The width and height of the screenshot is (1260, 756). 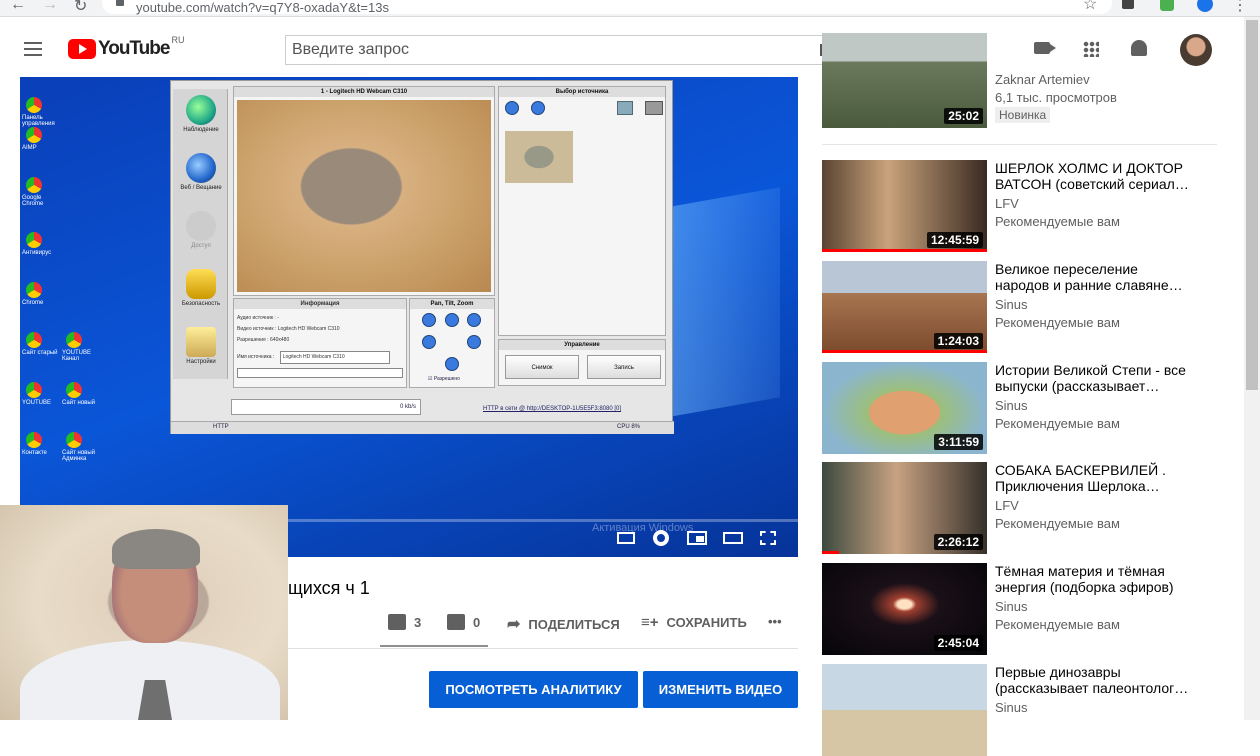 I want to click on app-side-button: Настройки, so click(x=201, y=349).